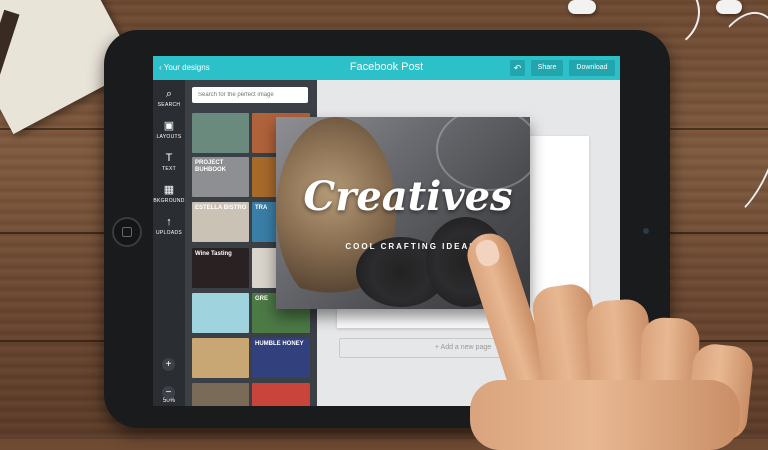 This screenshot has height=450, width=768. I want to click on zoom-out-button: −, so click(168, 392).